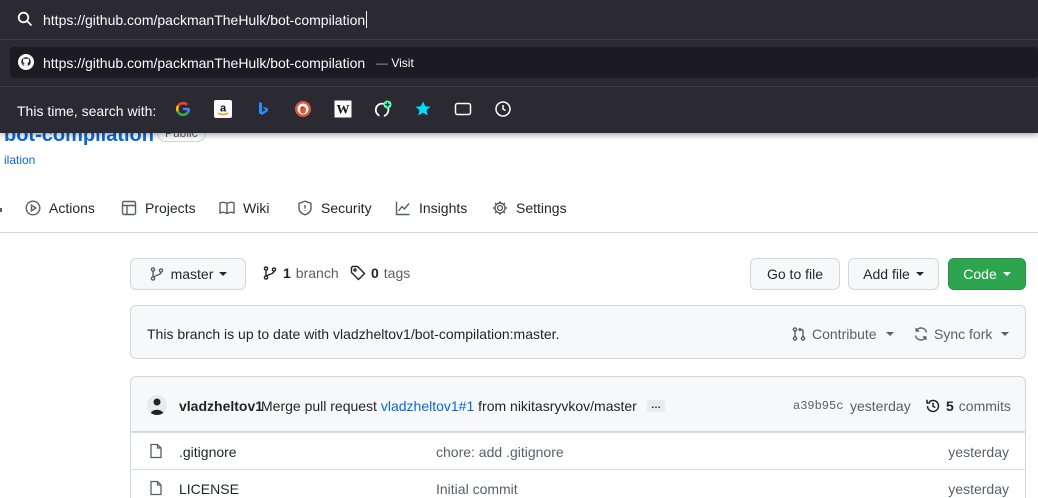 This screenshot has height=498, width=1038. Describe the element at coordinates (244, 208) in the screenshot. I see `tab-wiki: Wiki` at that location.